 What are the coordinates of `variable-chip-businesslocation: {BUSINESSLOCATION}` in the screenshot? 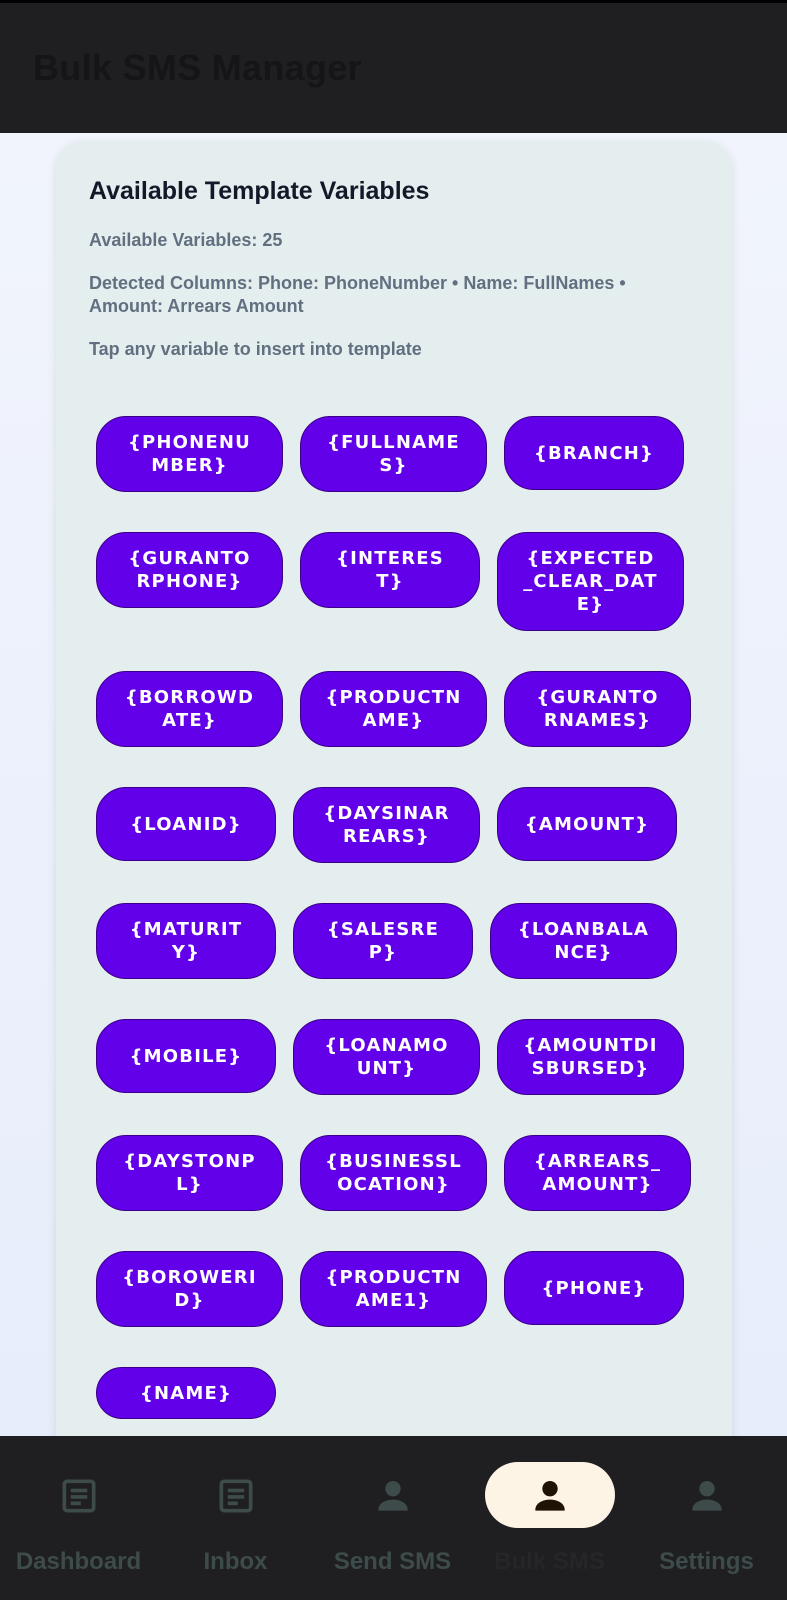 It's located at (393, 1173).